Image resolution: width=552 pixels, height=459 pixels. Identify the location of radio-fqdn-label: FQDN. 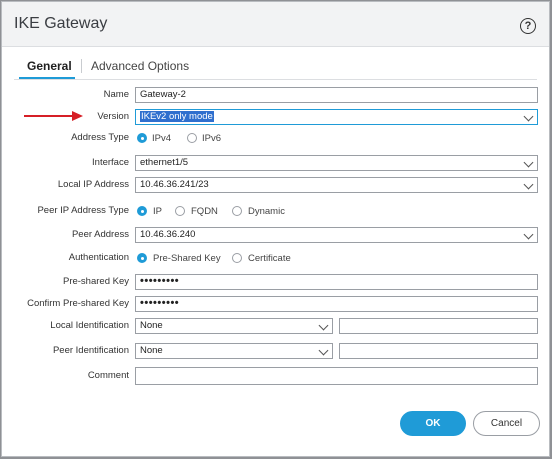
(204, 211).